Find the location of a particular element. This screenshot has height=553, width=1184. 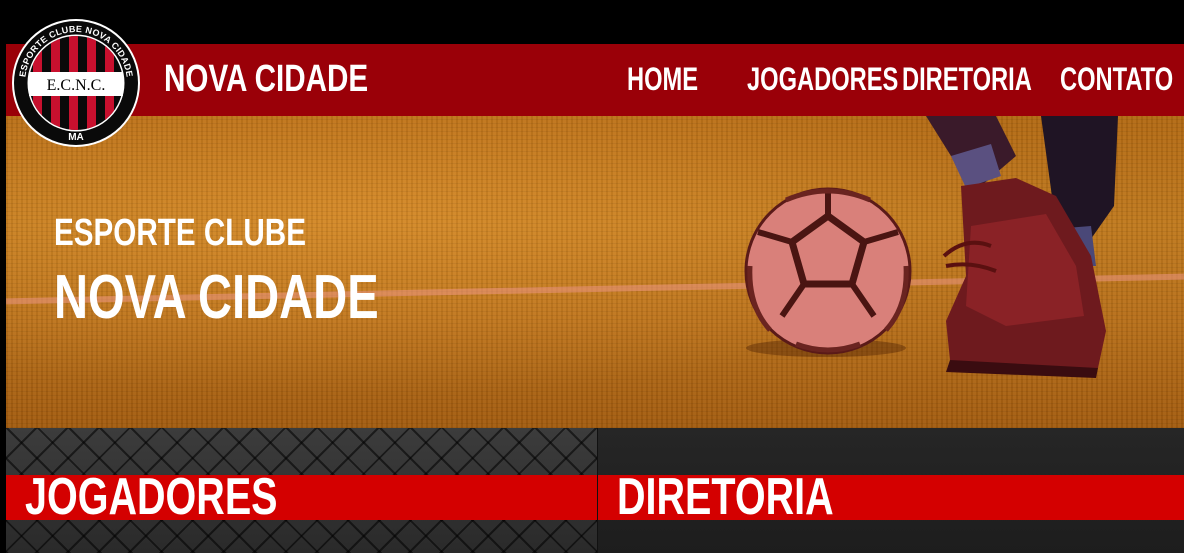

club-logo: E.C.N.C. ESPORTE CLUBE NOVA CIDADE MA is located at coordinates (76, 83).